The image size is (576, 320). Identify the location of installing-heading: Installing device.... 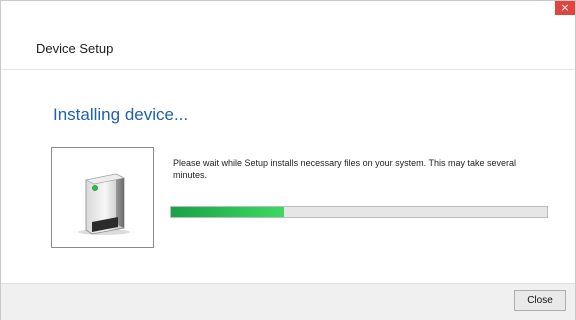
(121, 114).